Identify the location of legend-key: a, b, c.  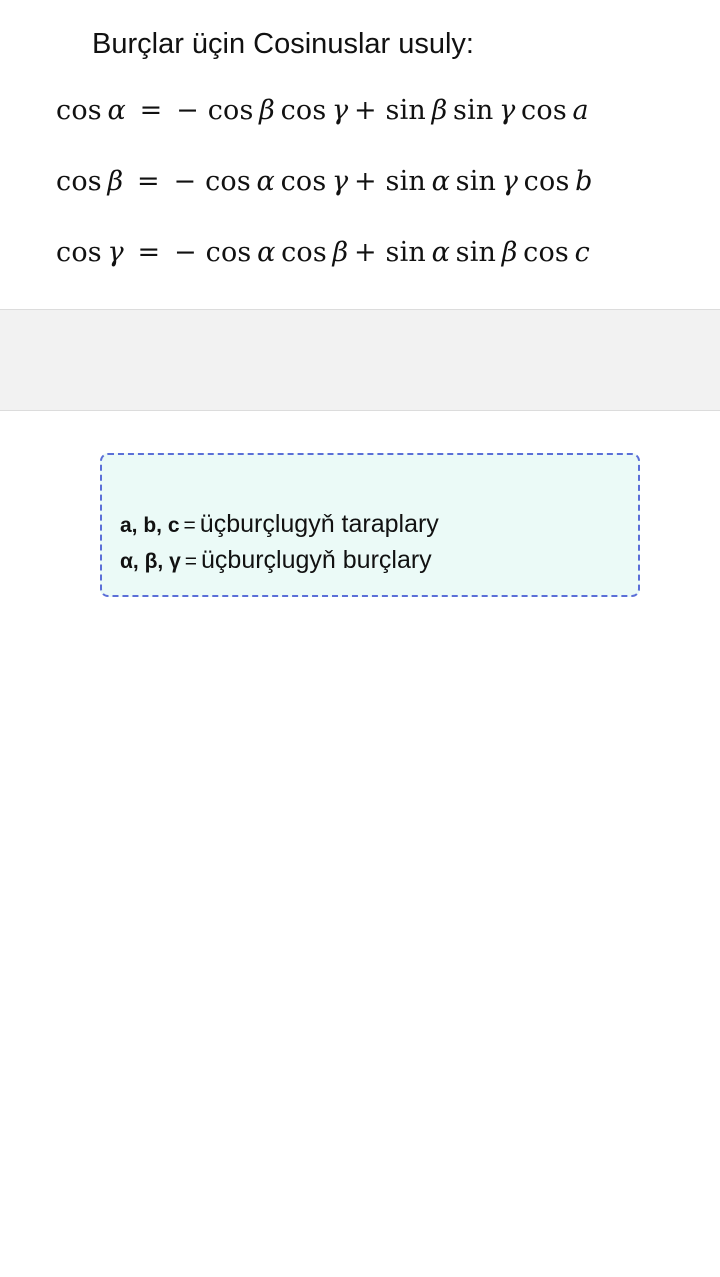
(150, 525).